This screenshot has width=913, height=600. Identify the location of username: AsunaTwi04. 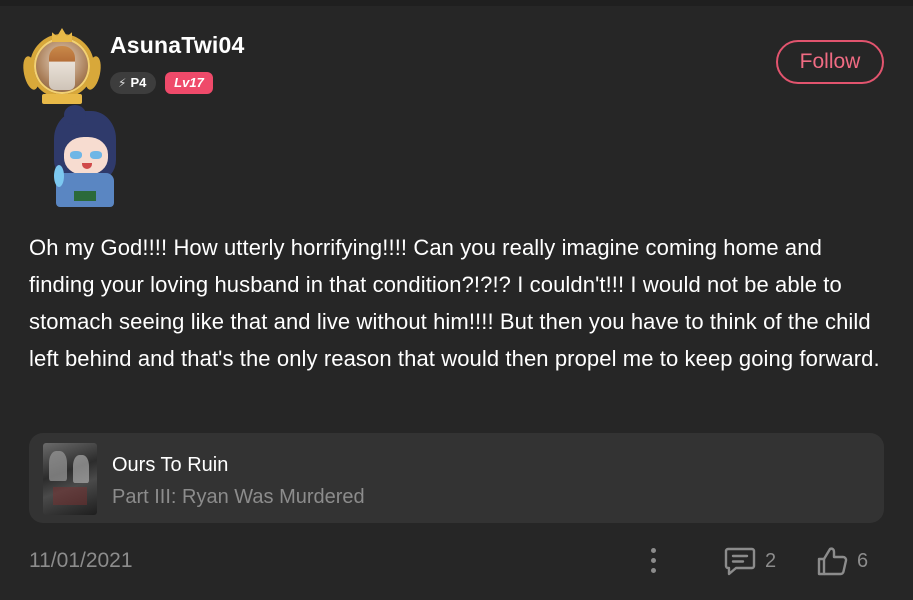
(177, 45).